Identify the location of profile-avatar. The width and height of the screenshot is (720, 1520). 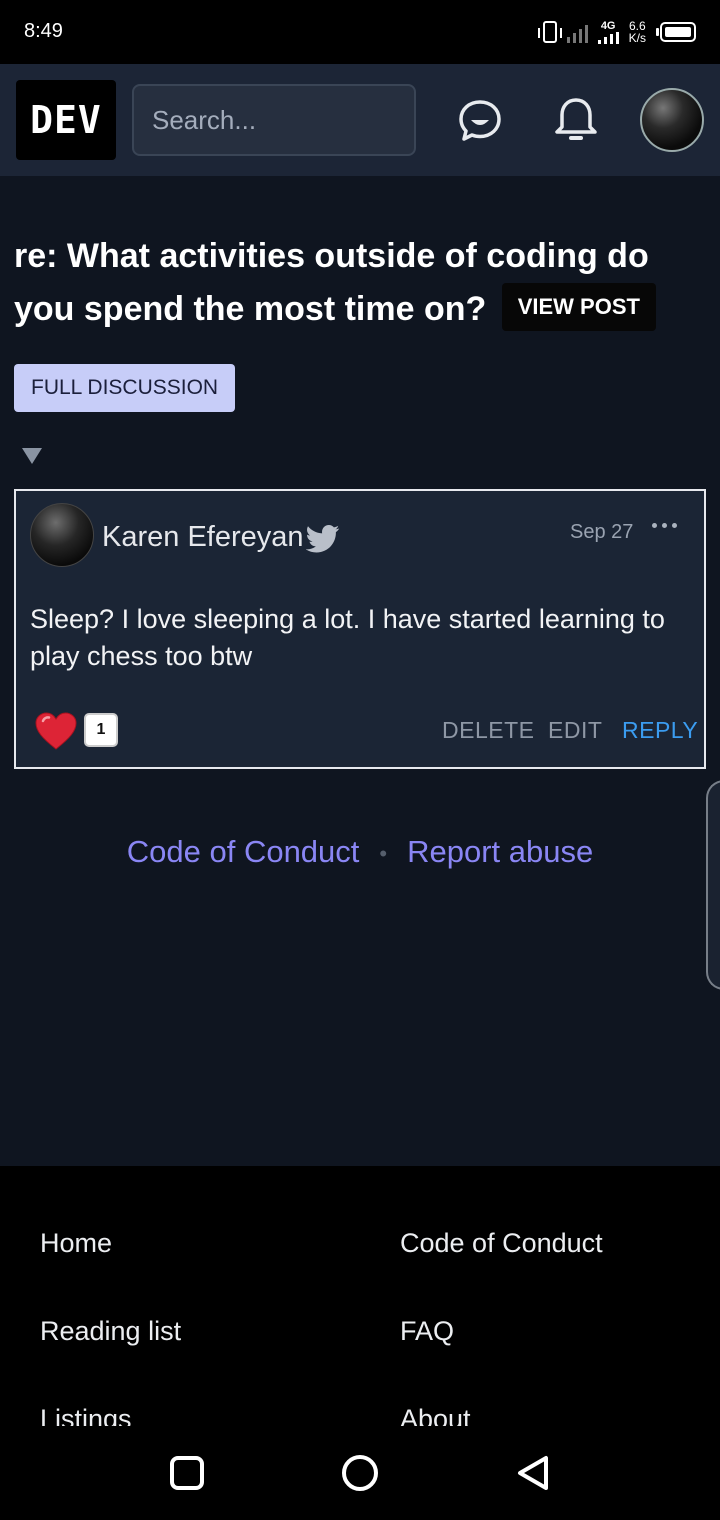
(672, 120).